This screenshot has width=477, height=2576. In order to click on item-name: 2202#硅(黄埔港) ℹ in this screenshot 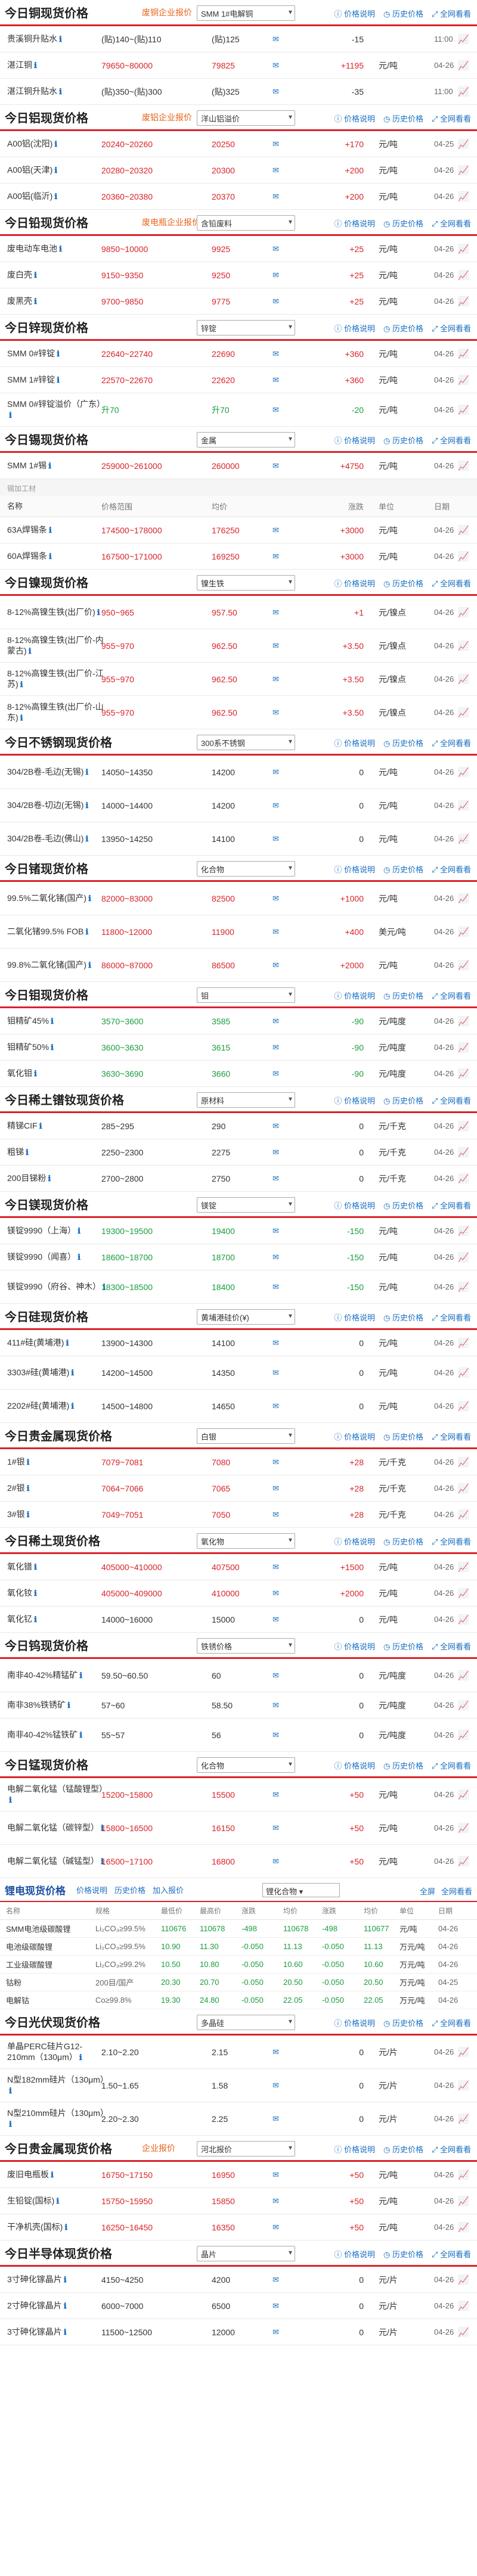, I will do `click(58, 1406)`.